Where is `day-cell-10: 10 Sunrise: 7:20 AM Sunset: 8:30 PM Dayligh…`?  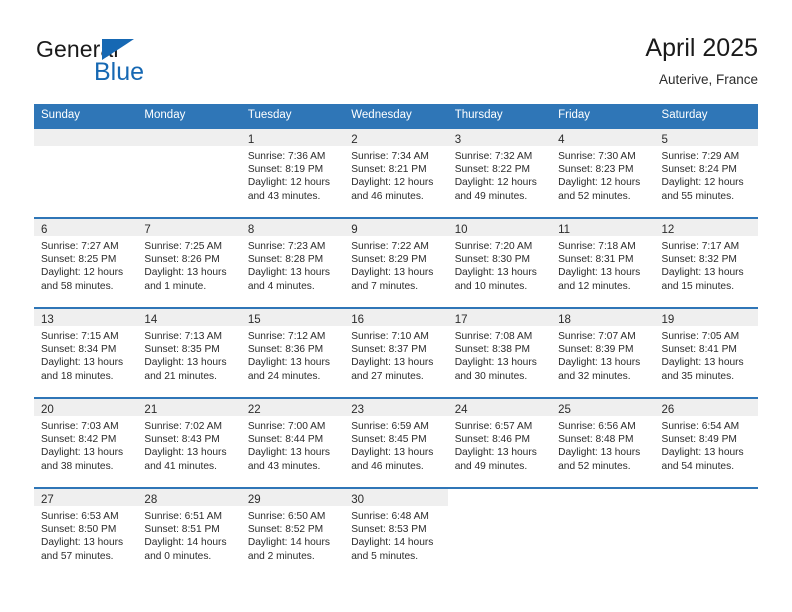
day-cell-10: 10 Sunrise: 7:20 AM Sunset: 8:30 PM Dayligh… is located at coordinates (499, 263).